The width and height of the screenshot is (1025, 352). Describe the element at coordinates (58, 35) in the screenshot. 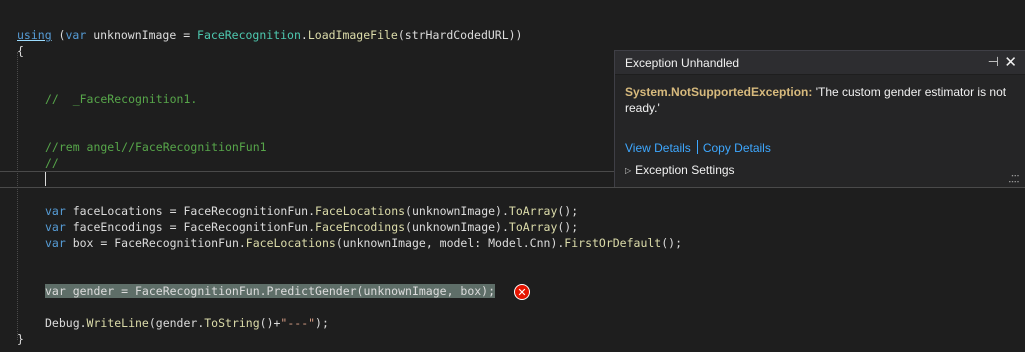

I see `code-text: (` at that location.